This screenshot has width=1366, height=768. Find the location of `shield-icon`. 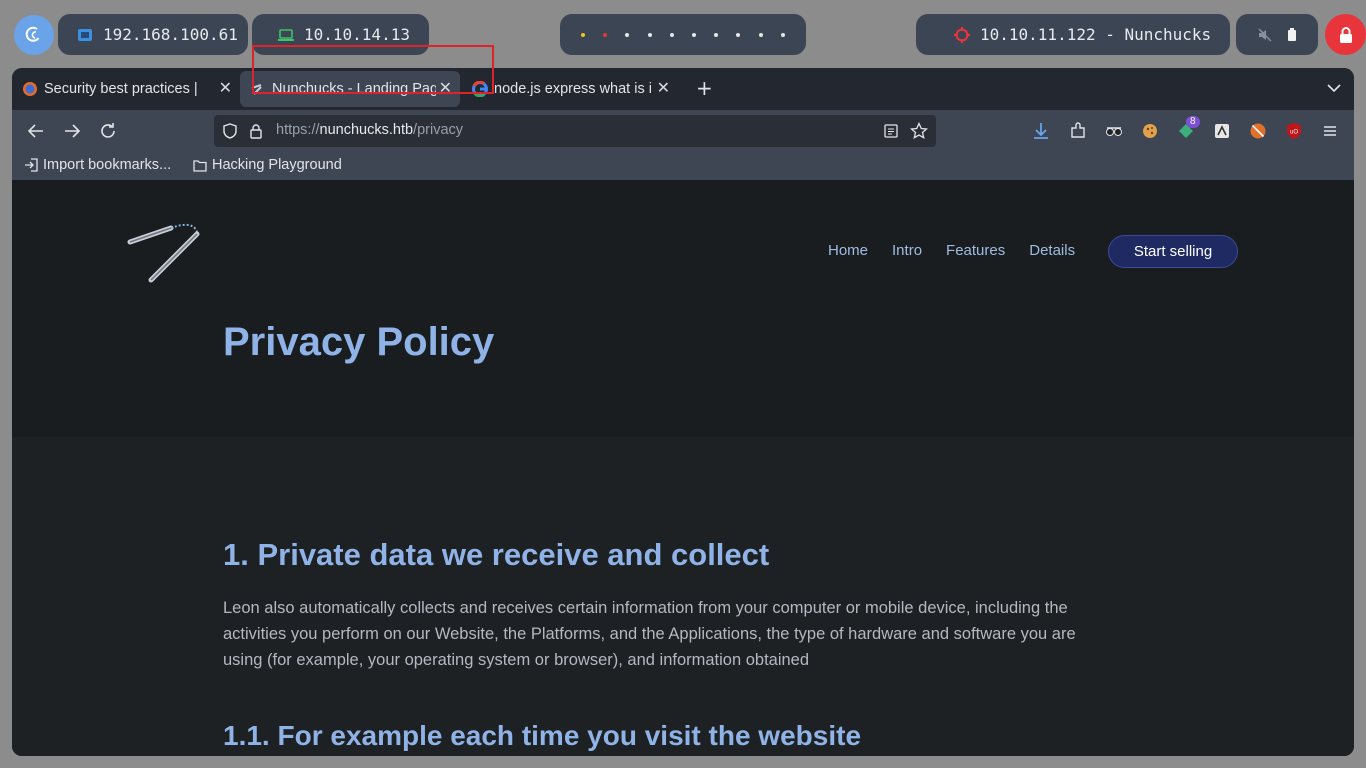

shield-icon is located at coordinates (230, 131).